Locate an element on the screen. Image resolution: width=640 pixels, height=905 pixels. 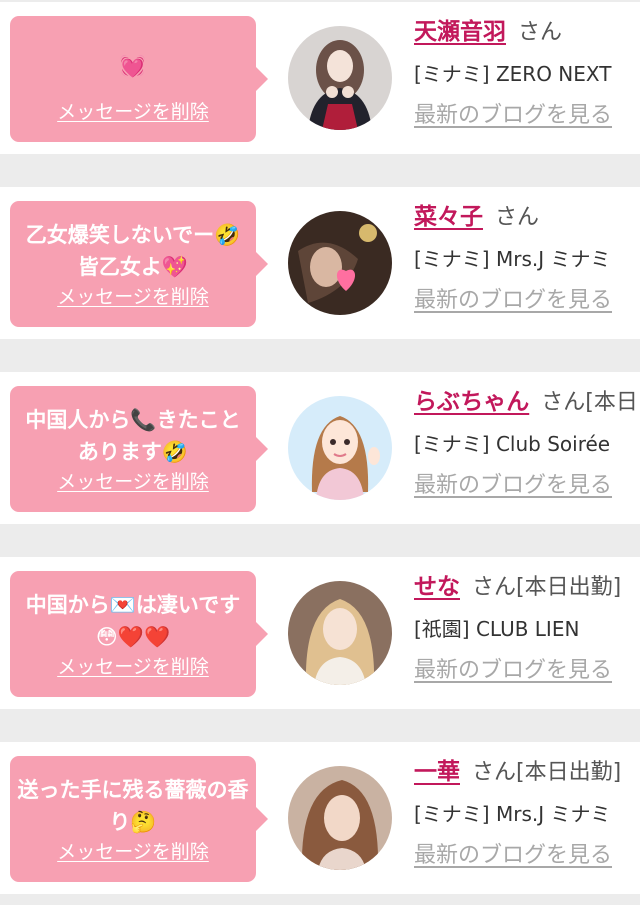
message-bubble: 送った手に残る薔薇の香り🤔 メッセージを削除 is located at coordinates (139, 819).